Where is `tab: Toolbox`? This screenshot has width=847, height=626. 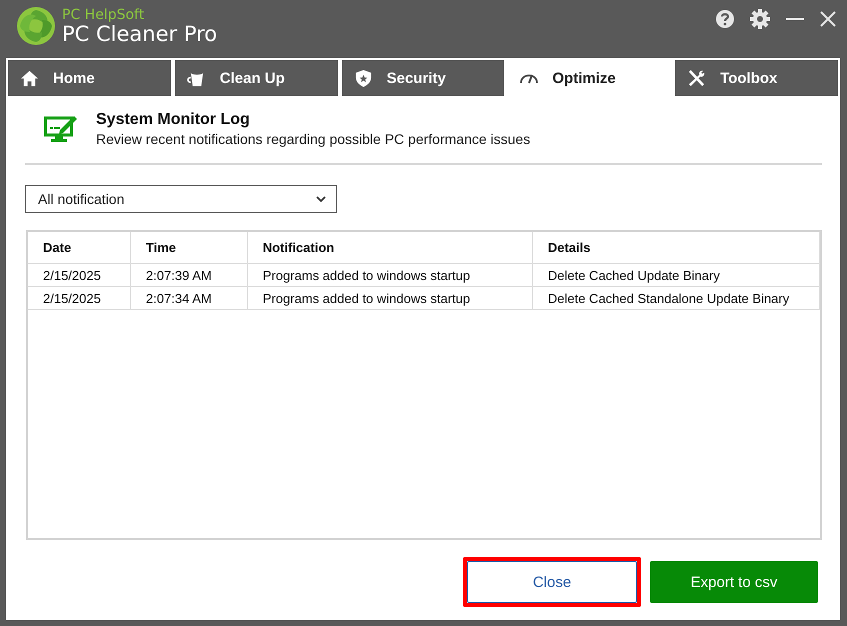
tab: Toolbox is located at coordinates (756, 78).